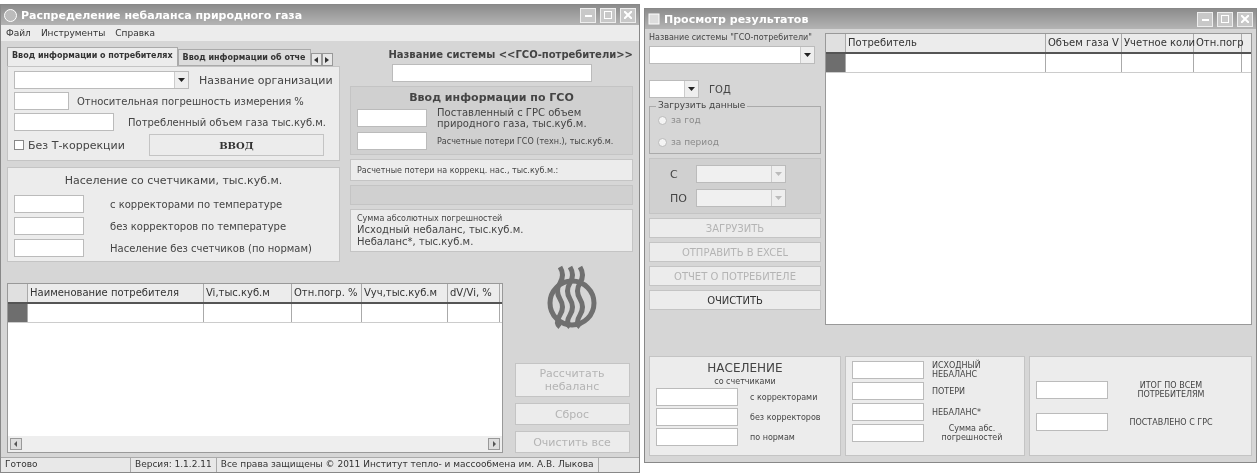  What do you see at coordinates (686, 120) in the screenshot?
I see `radio-label: за год` at bounding box center [686, 120].